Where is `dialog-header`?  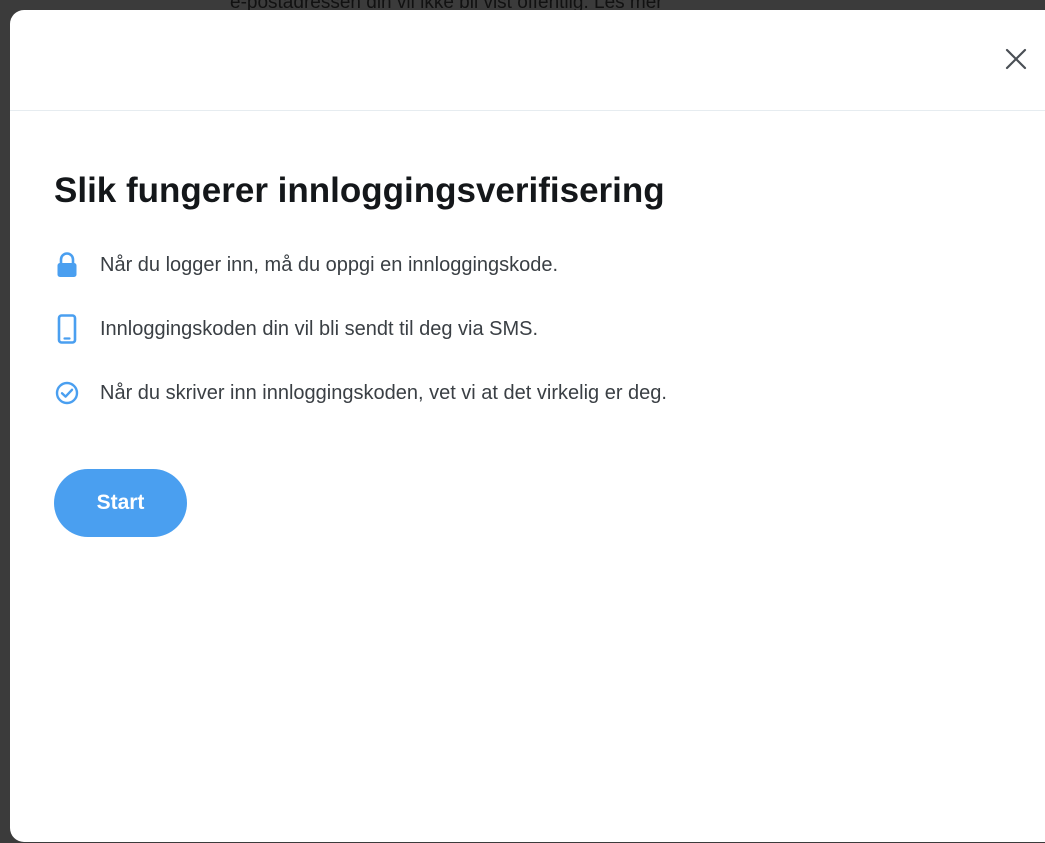 dialog-header is located at coordinates (527, 60).